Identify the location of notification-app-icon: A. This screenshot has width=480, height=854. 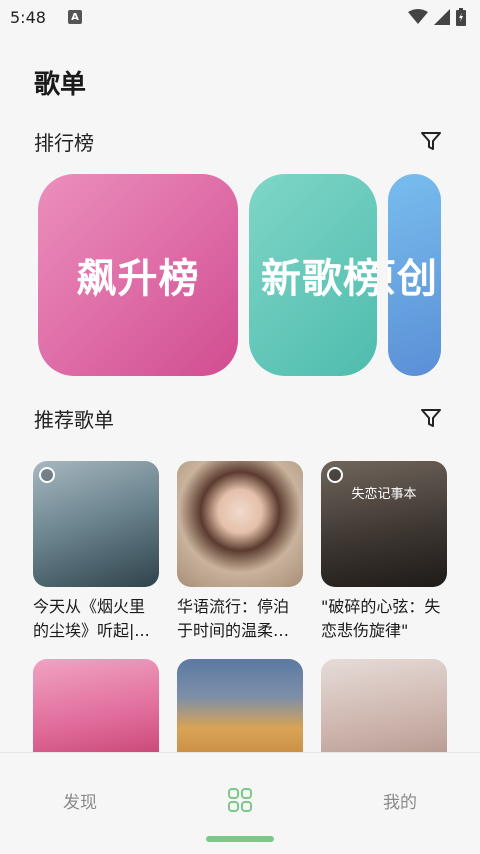
(74, 17).